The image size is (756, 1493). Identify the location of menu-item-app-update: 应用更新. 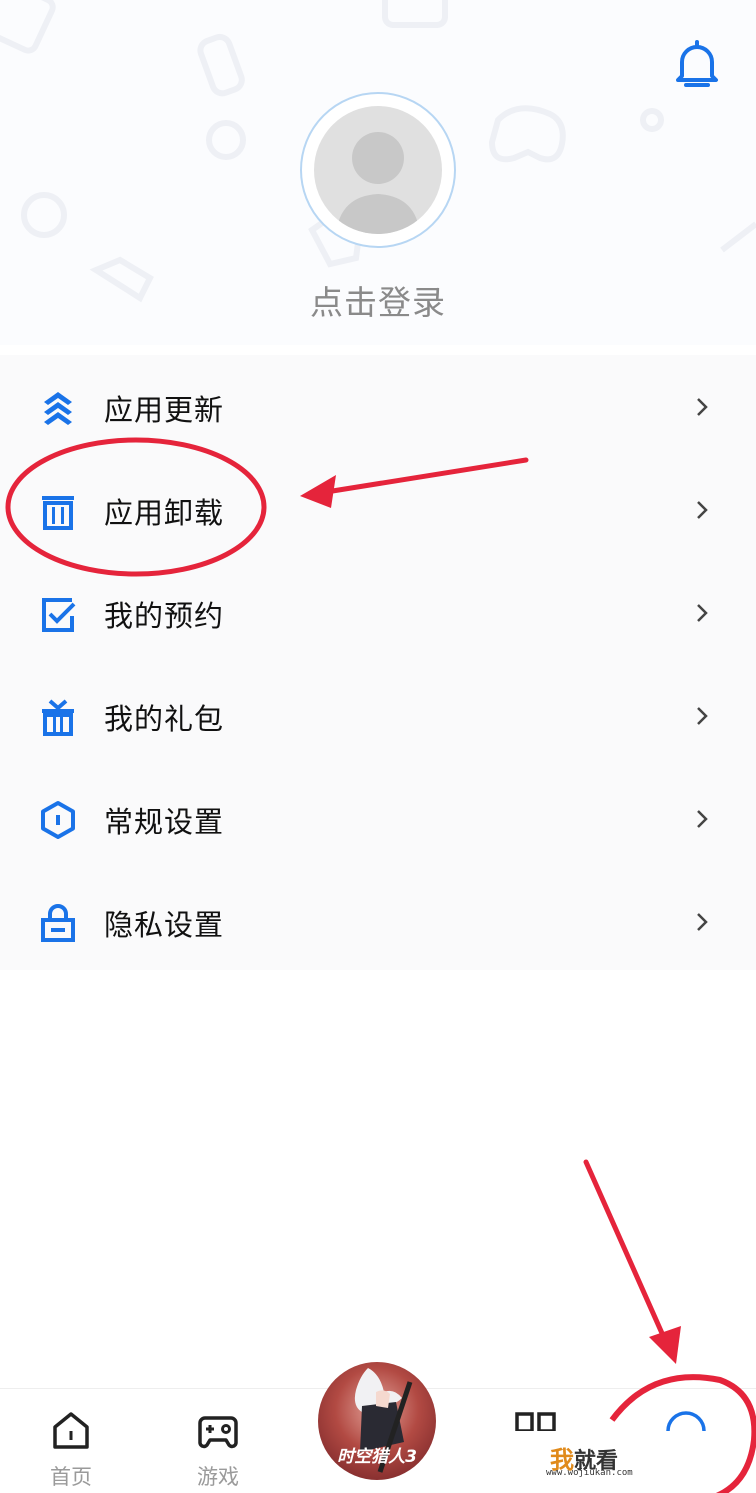
(378, 406).